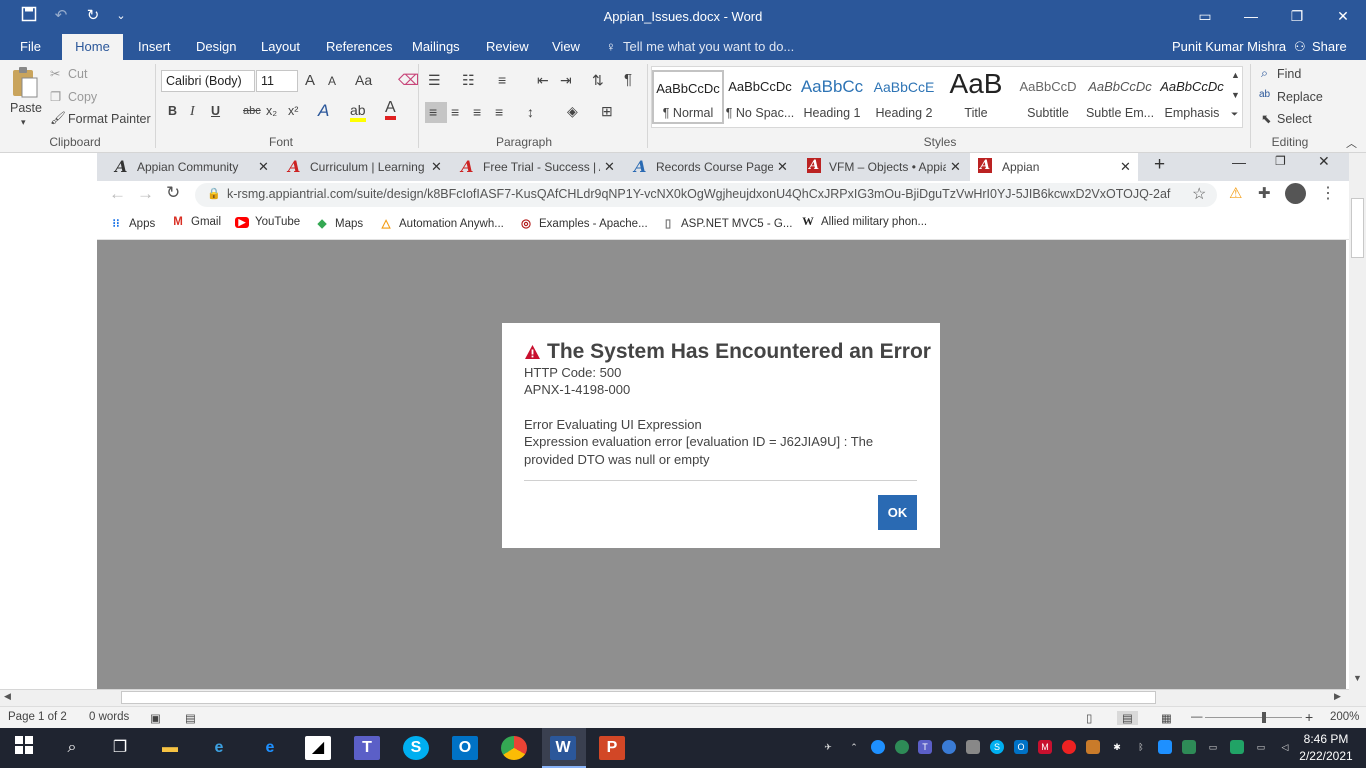 The image size is (1366, 768). I want to click on close-button: ✕, so click(1343, 16).